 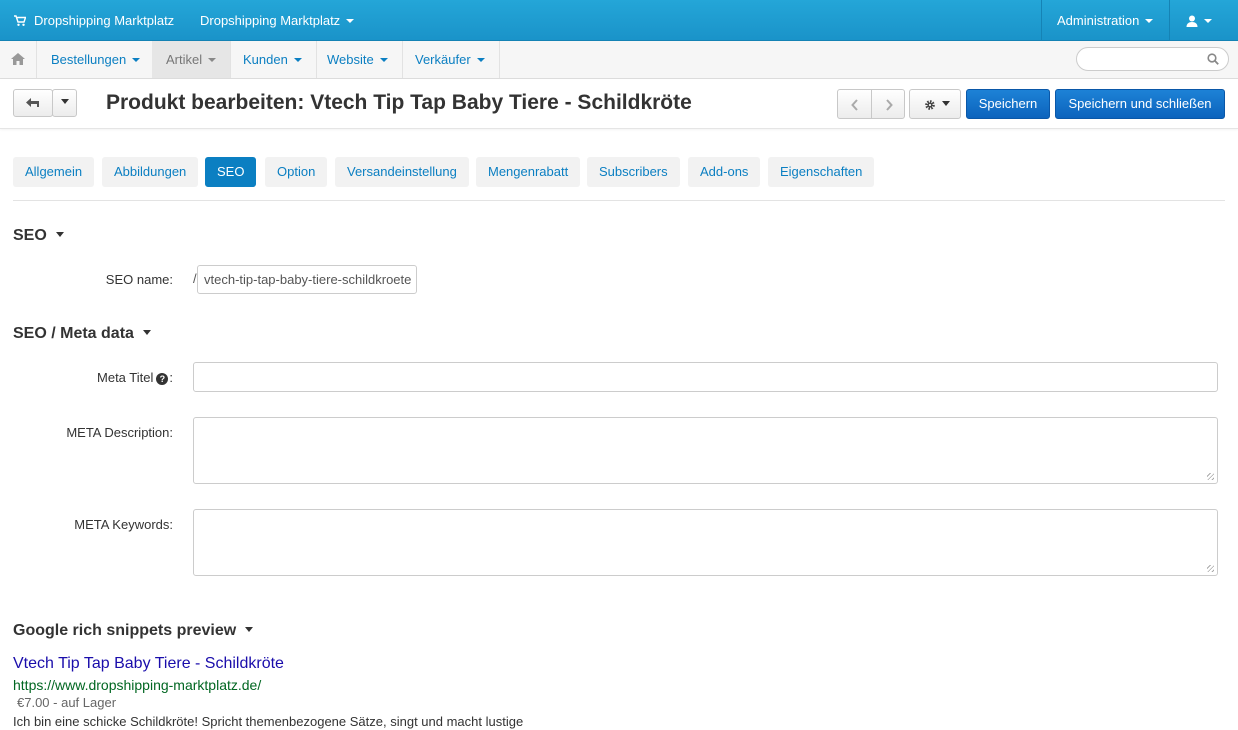 I want to click on meta-description-label: META Description:, so click(x=119, y=432).